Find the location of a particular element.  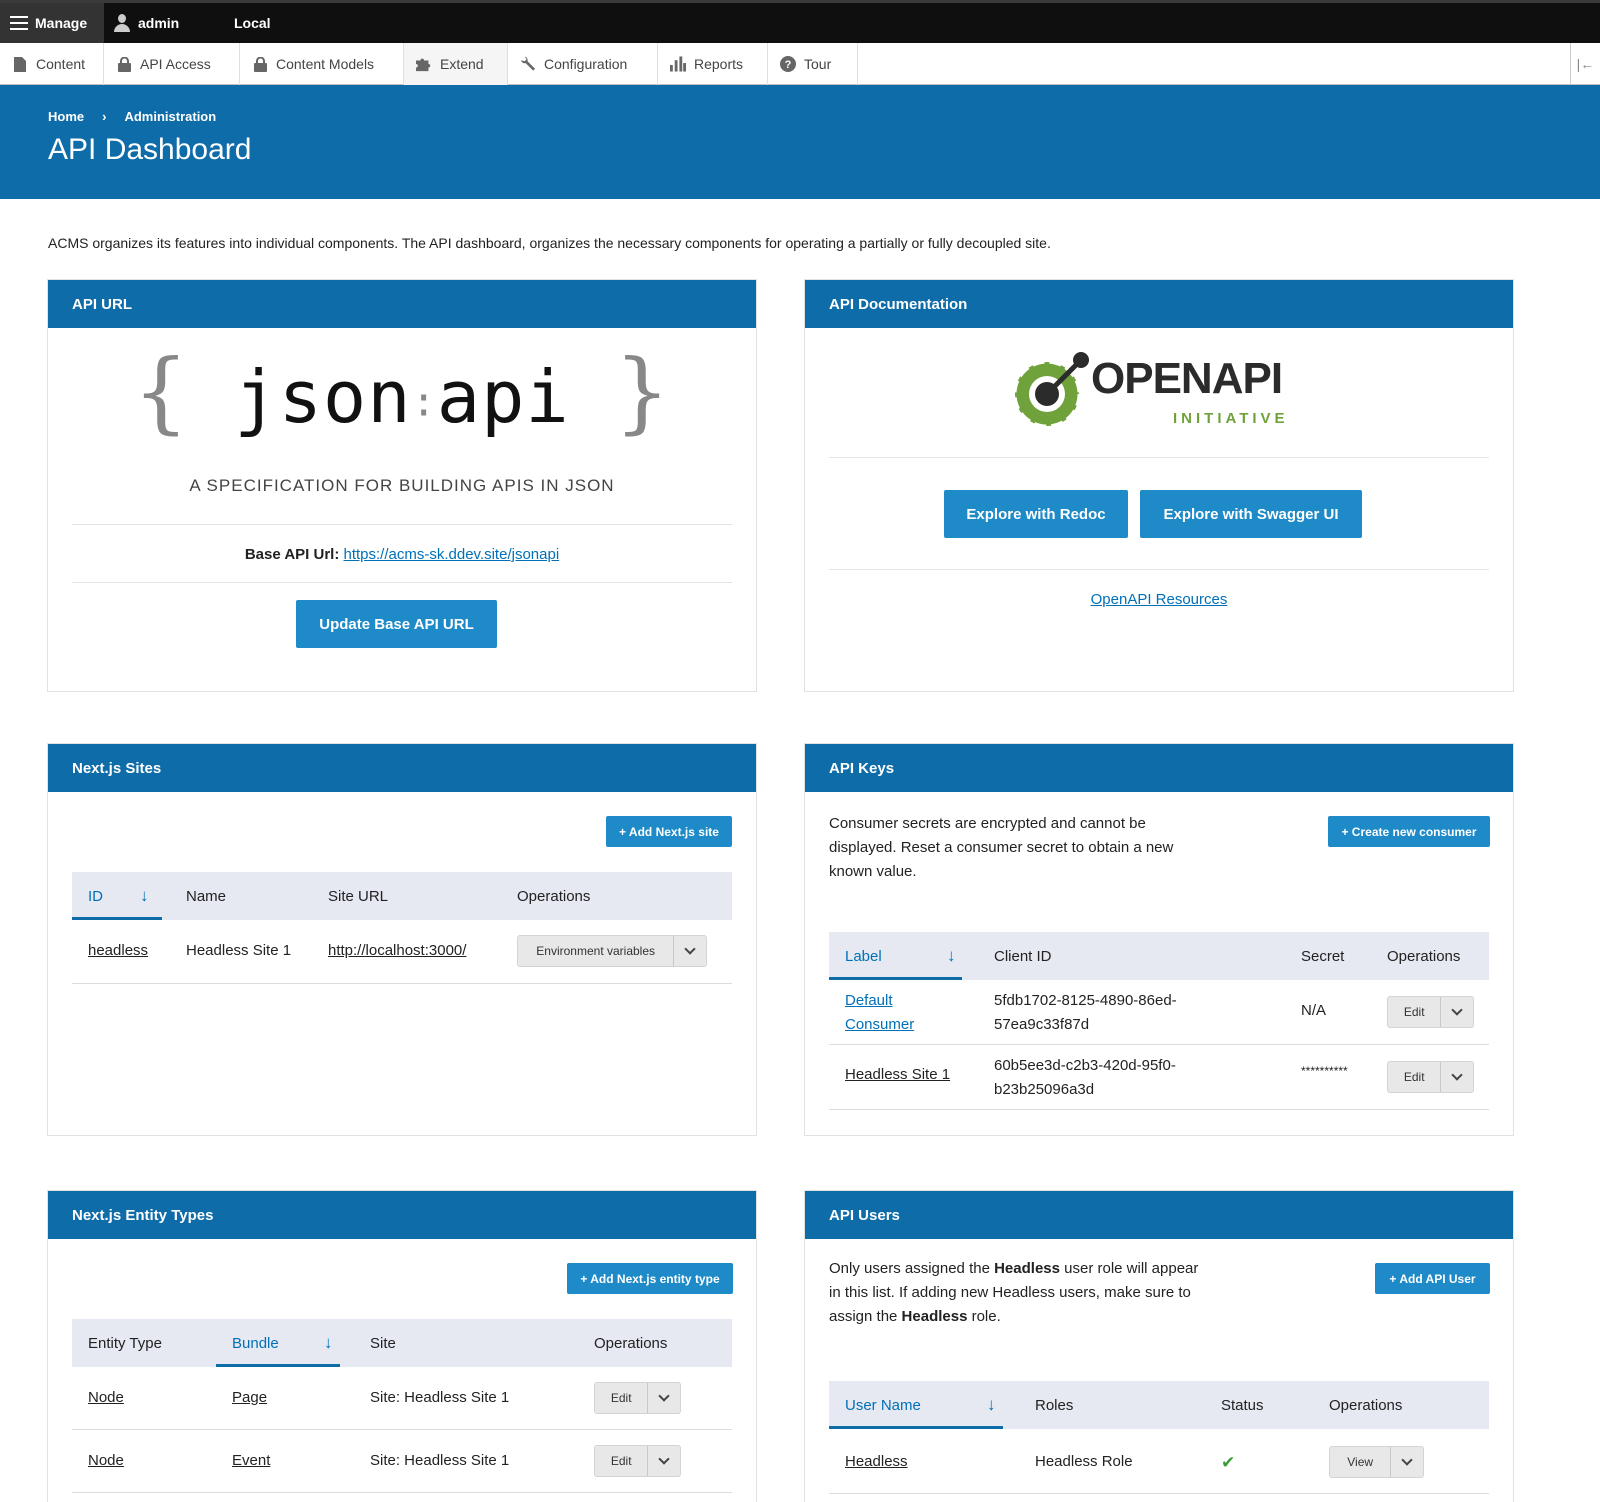

sites-table-header: ID ↓ Name Site URL Operations is located at coordinates (402, 896).